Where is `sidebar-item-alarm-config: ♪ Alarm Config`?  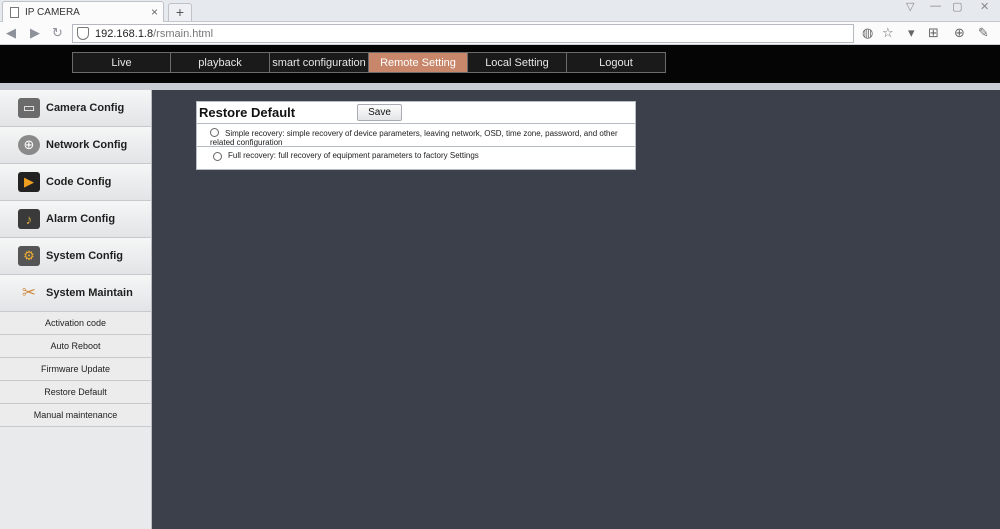
sidebar-item-alarm-config: ♪ Alarm Config is located at coordinates (75, 219).